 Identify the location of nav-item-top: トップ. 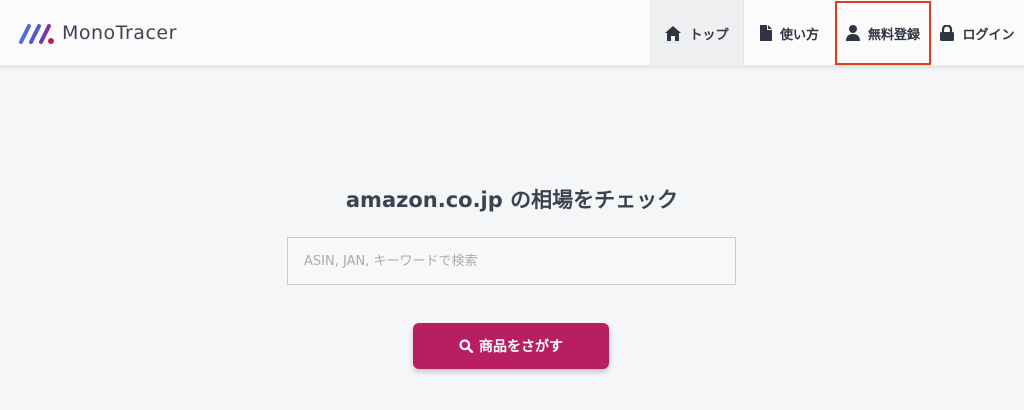
(697, 33).